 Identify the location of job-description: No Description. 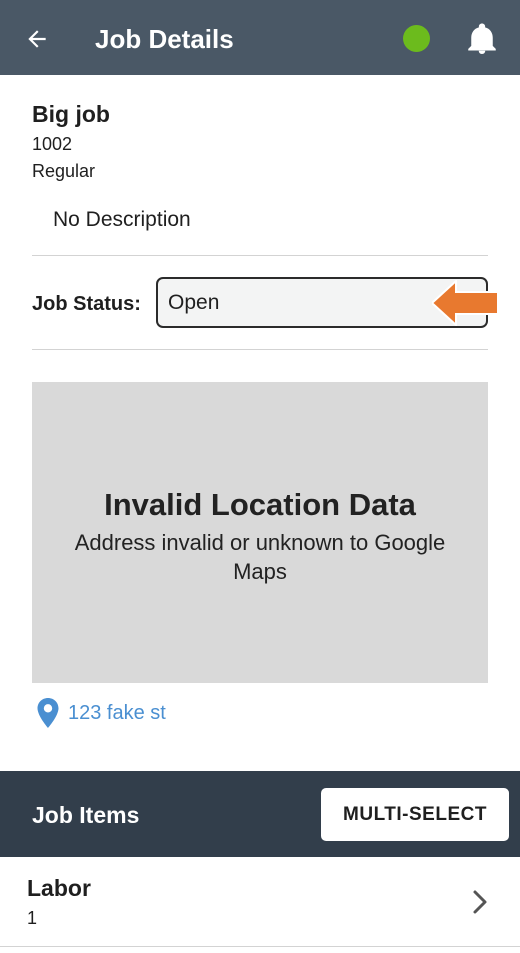
(122, 219).